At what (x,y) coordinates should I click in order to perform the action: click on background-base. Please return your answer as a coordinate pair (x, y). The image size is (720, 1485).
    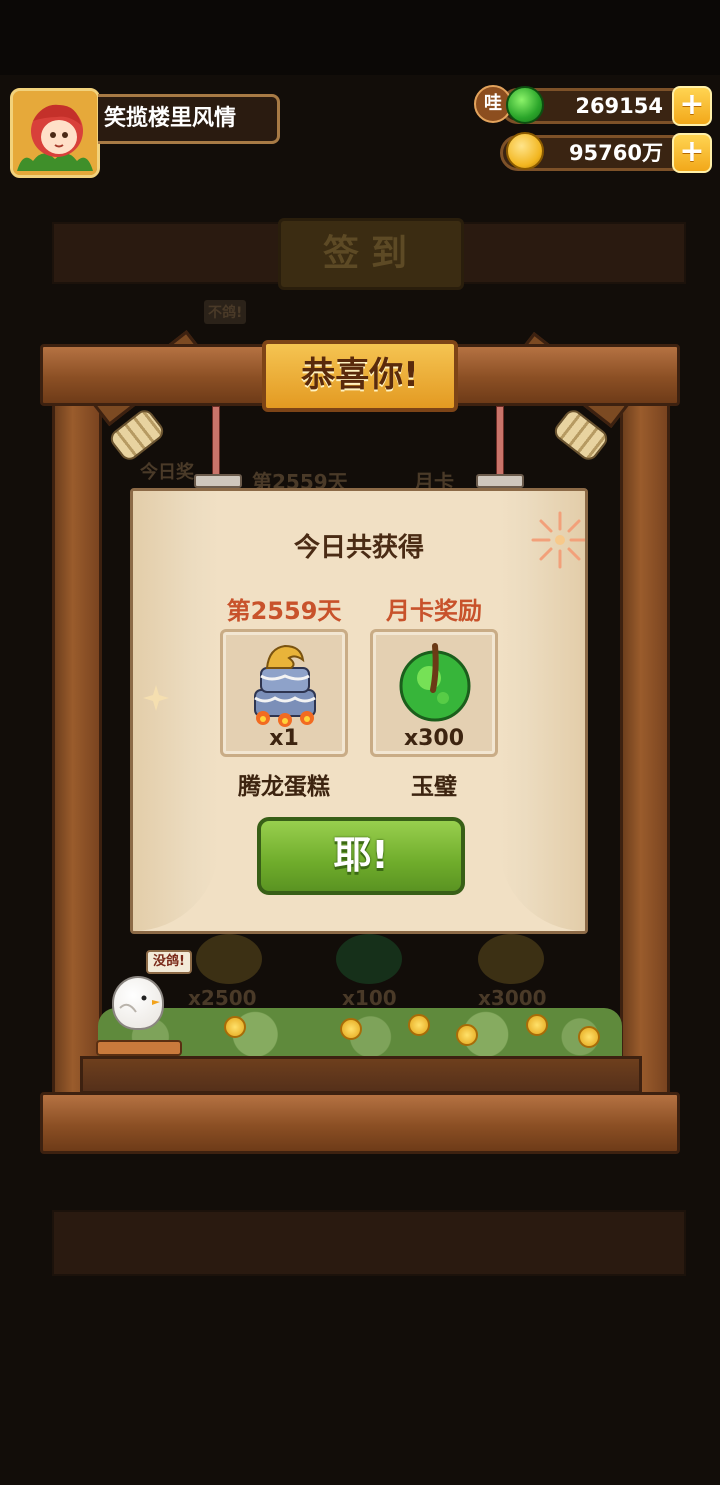
    Looking at the image, I should click on (369, 1243).